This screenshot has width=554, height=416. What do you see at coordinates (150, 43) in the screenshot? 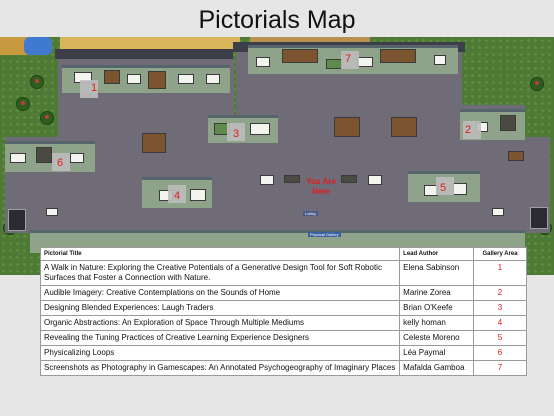
I see `sand-path` at bounding box center [150, 43].